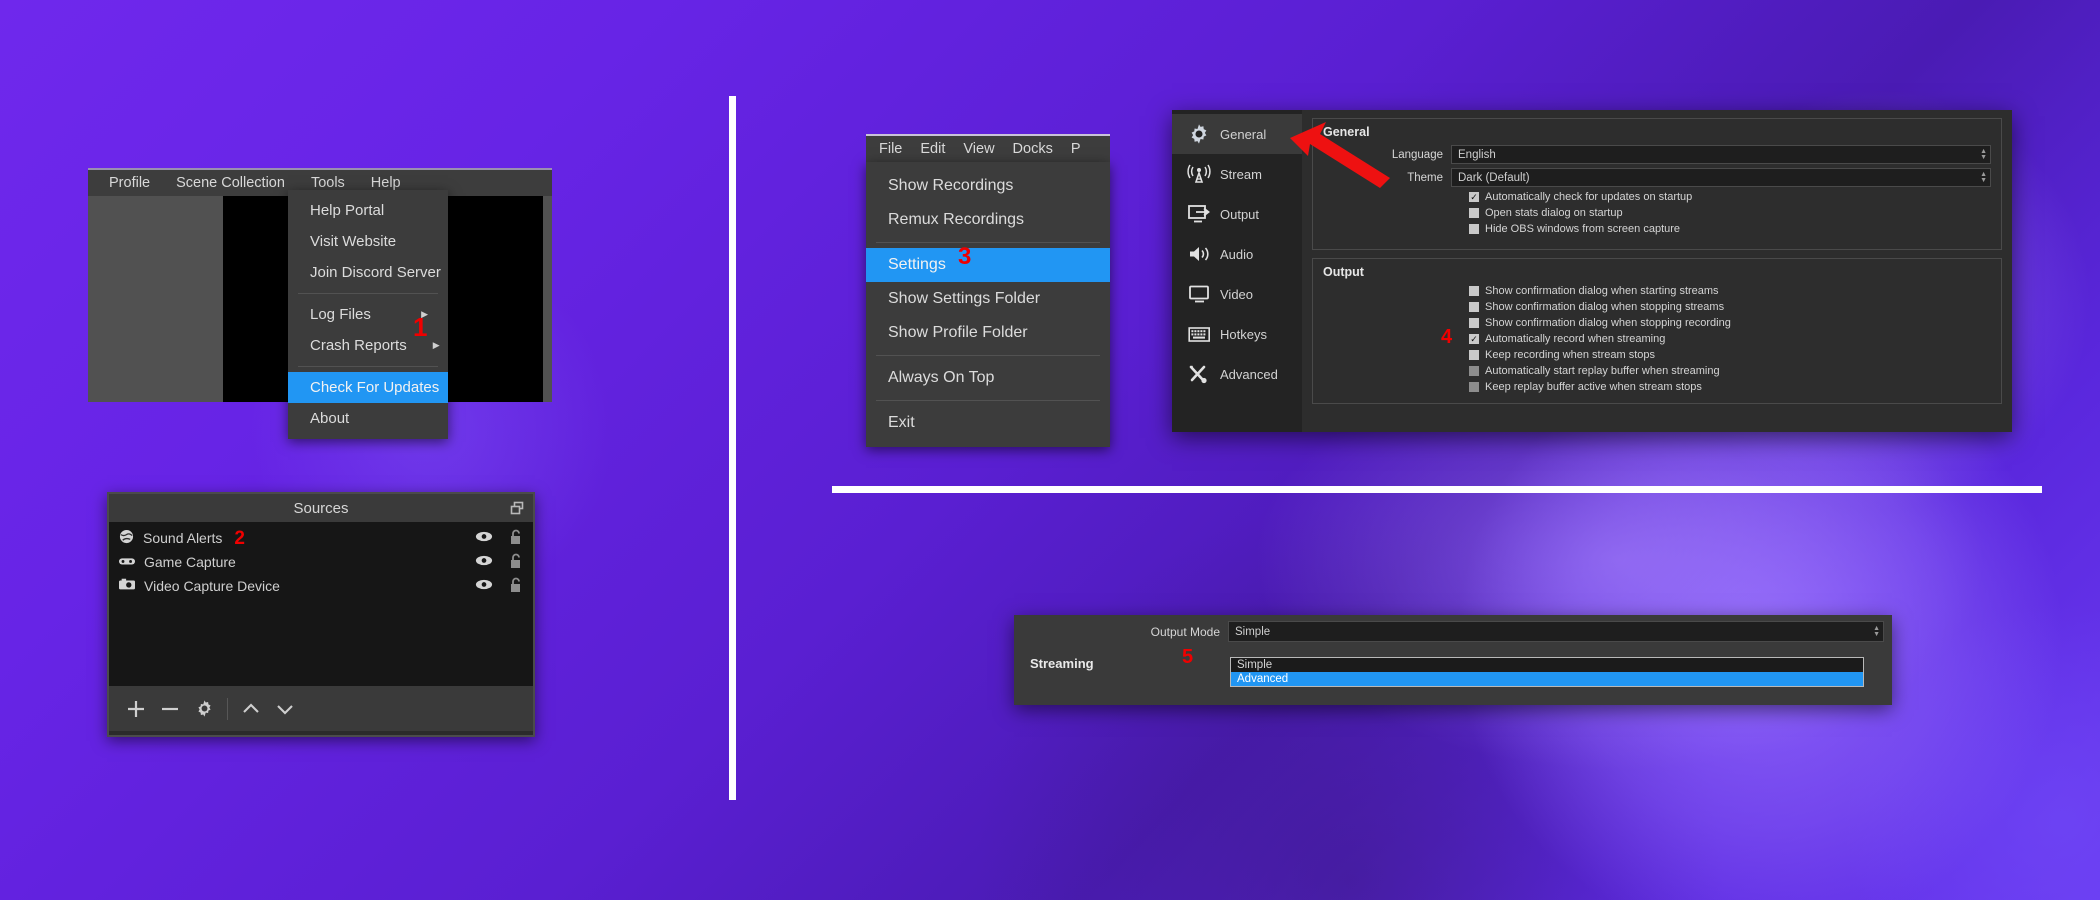 The image size is (2100, 900). I want to click on theme-select: Dark (Default) ▲ ▼, so click(1721, 177).